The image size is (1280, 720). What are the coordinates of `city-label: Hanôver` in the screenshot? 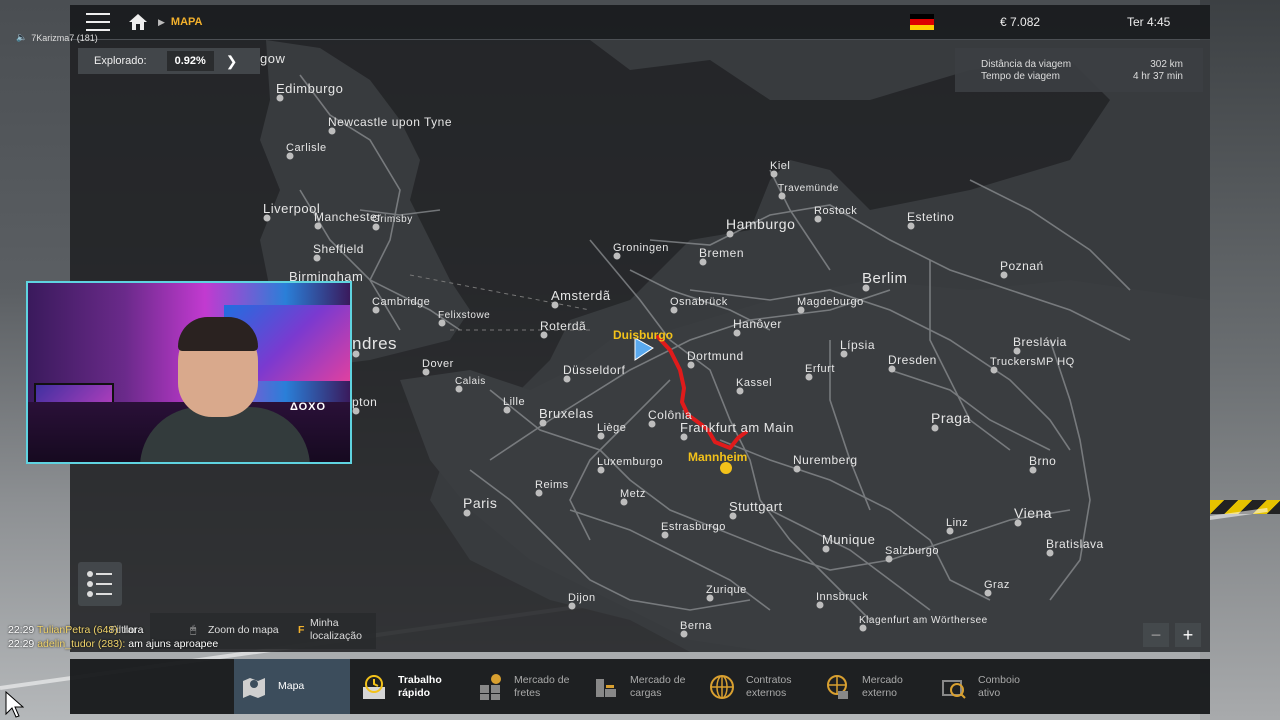 It's located at (757, 324).